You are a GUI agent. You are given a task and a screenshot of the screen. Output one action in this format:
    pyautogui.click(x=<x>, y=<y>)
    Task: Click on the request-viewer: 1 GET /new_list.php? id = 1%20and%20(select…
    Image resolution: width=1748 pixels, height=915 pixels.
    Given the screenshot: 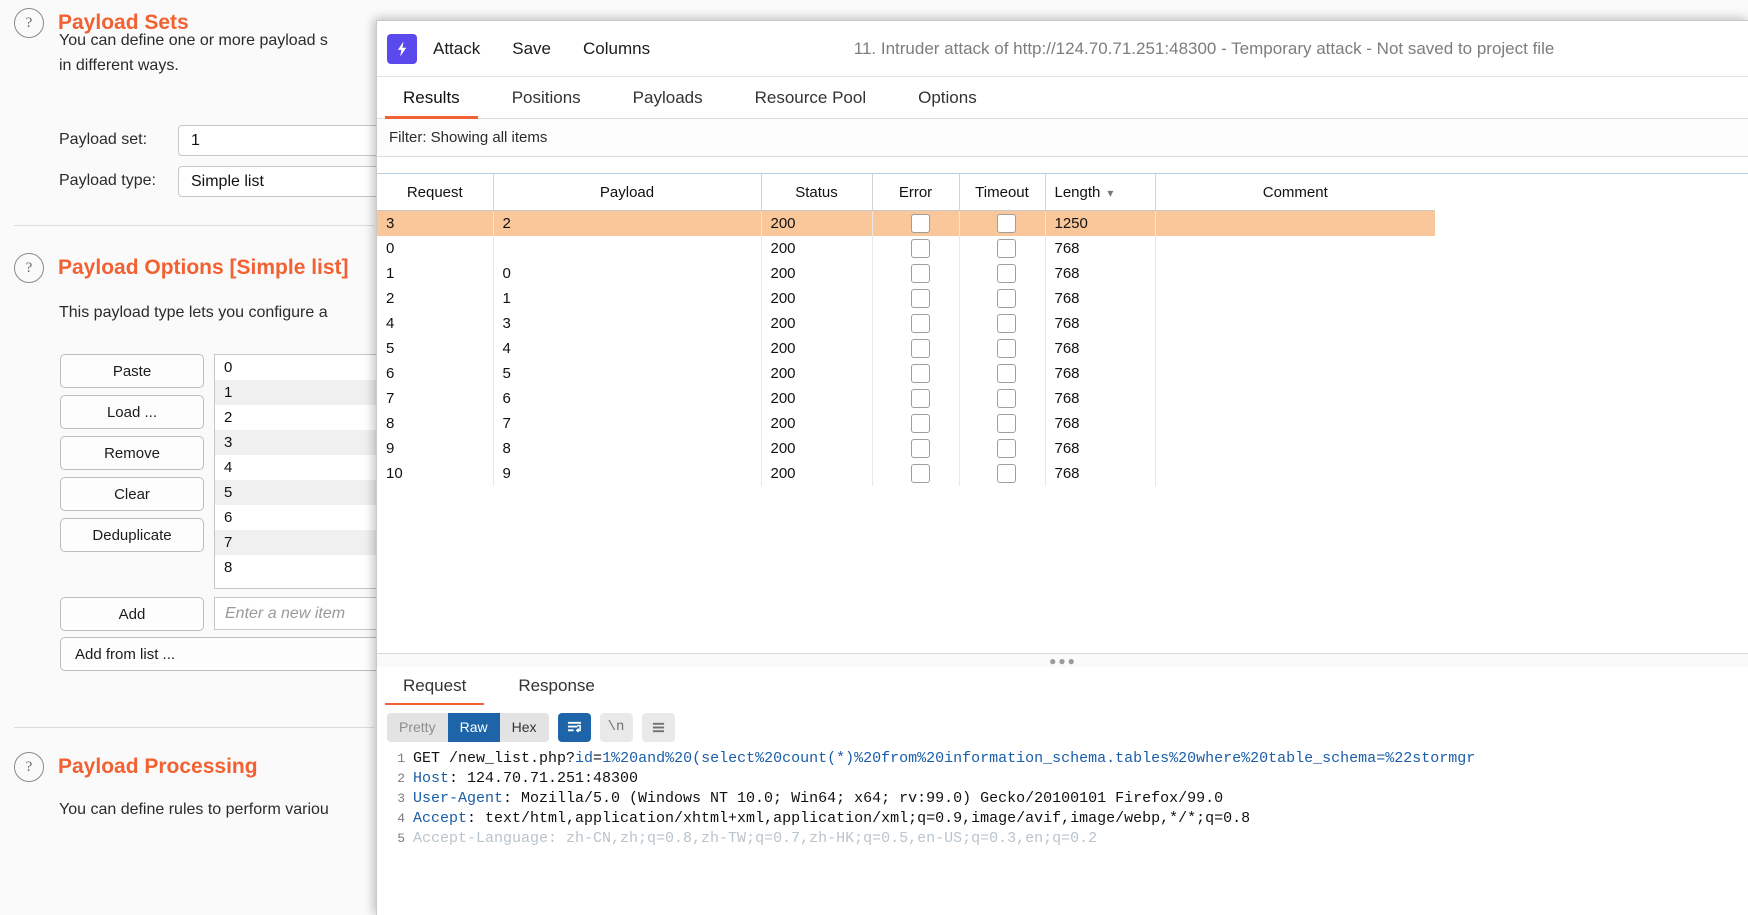 What is the action you would take?
    pyautogui.click(x=1062, y=832)
    